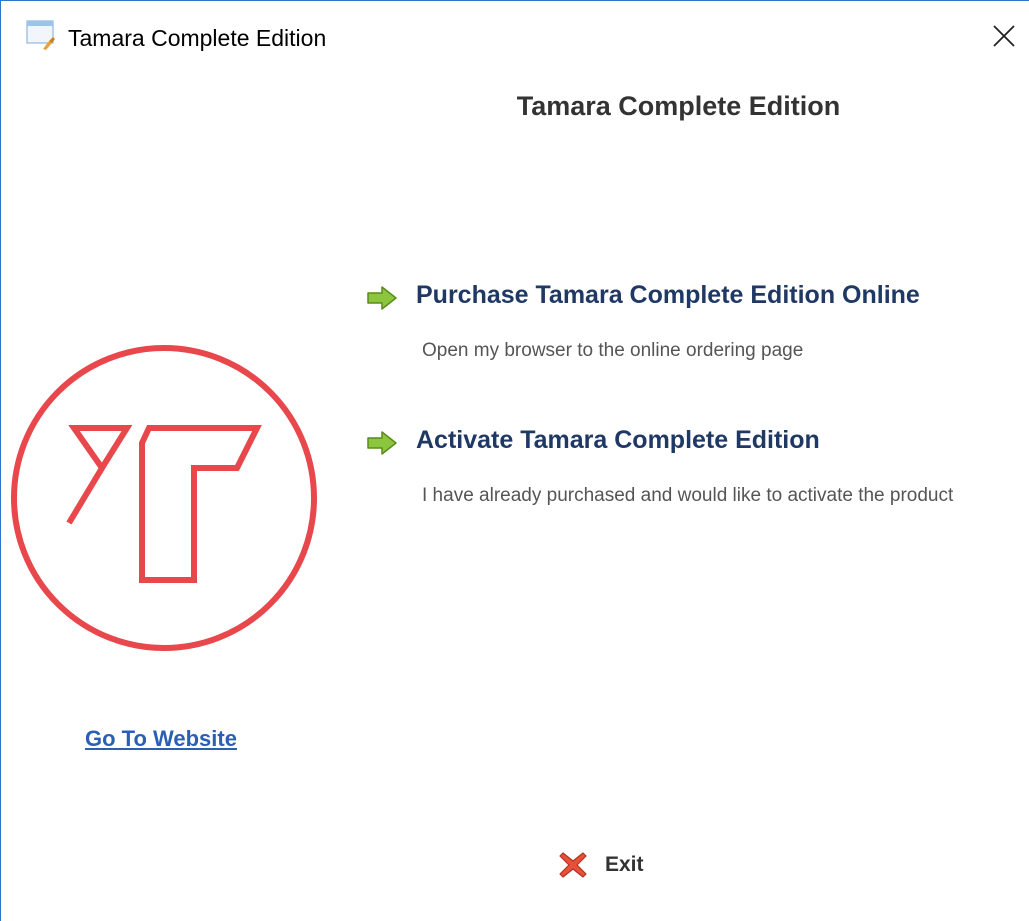 The image size is (1029, 921). Describe the element at coordinates (161, 739) in the screenshot. I see `go-to-website-link: Go To Website` at that location.